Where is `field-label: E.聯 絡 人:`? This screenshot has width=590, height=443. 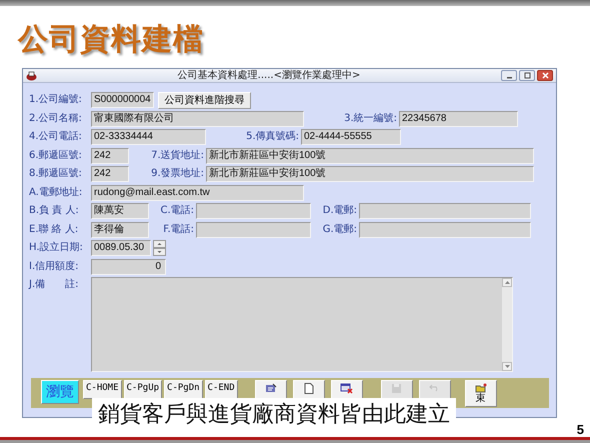
field-label: E.聯 絡 人: is located at coordinates (54, 229).